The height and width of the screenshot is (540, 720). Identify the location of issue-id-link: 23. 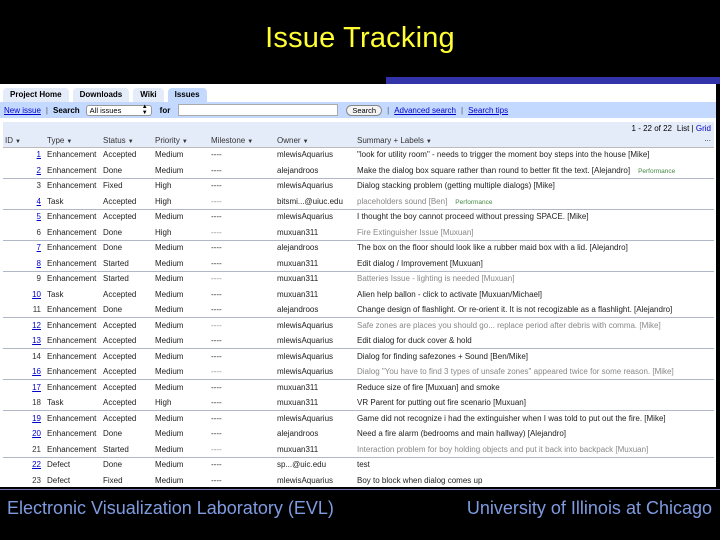
(36, 480).